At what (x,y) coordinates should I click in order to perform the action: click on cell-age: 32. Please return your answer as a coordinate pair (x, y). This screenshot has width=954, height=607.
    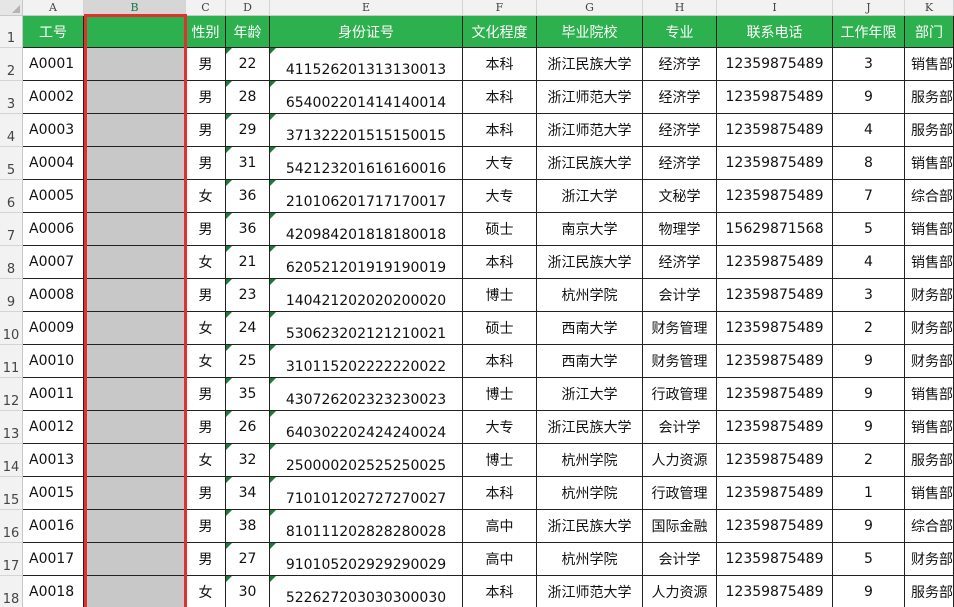
    Looking at the image, I should click on (248, 460).